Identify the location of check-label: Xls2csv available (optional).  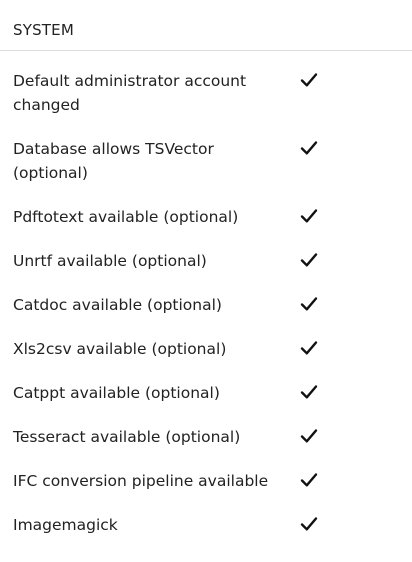
(120, 349).